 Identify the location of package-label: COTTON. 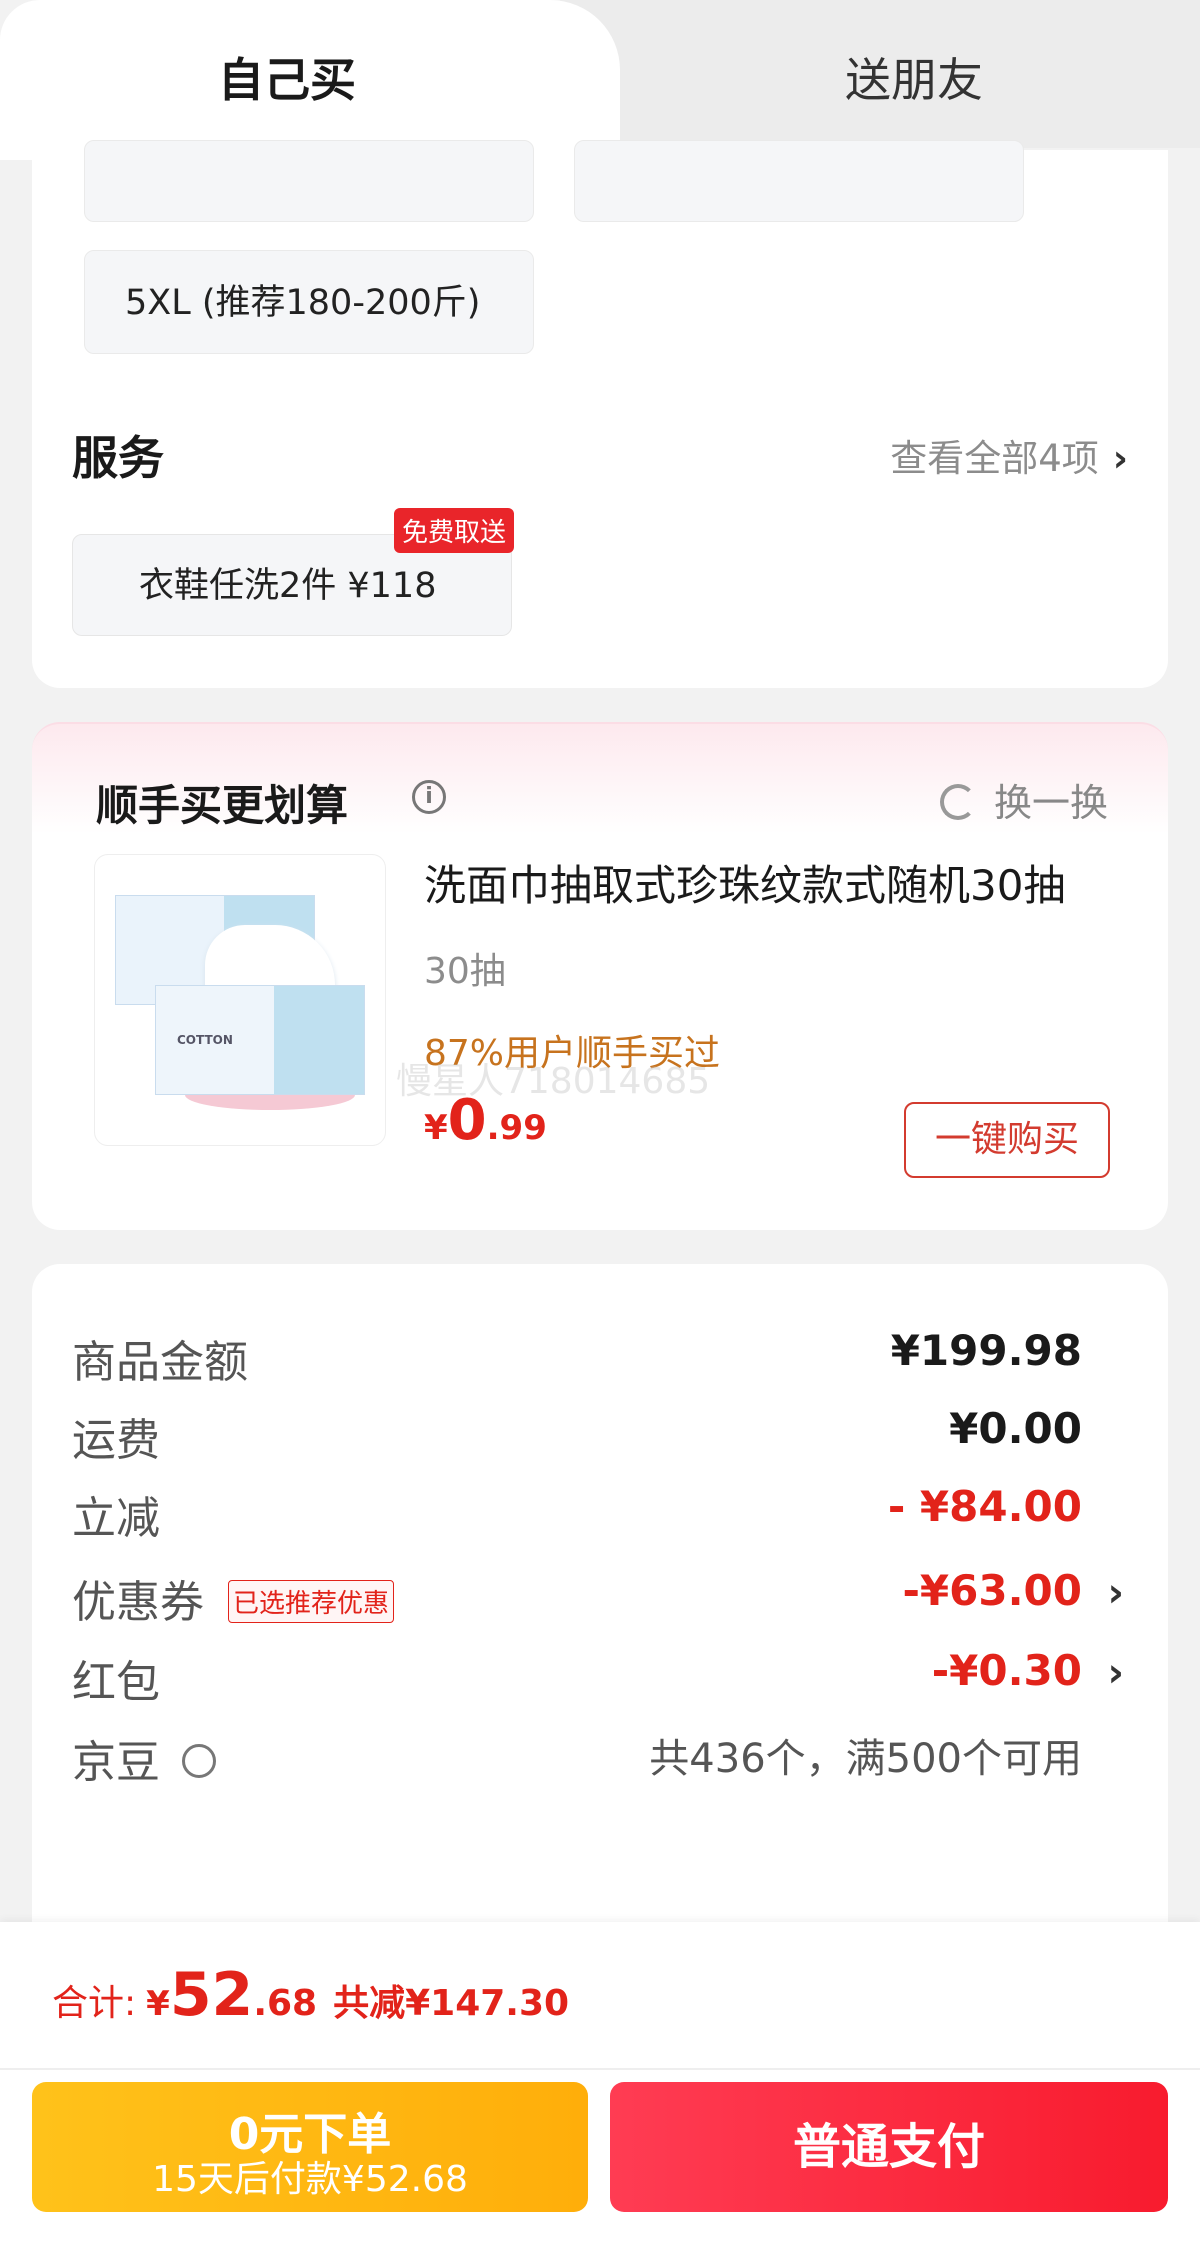
(205, 1040).